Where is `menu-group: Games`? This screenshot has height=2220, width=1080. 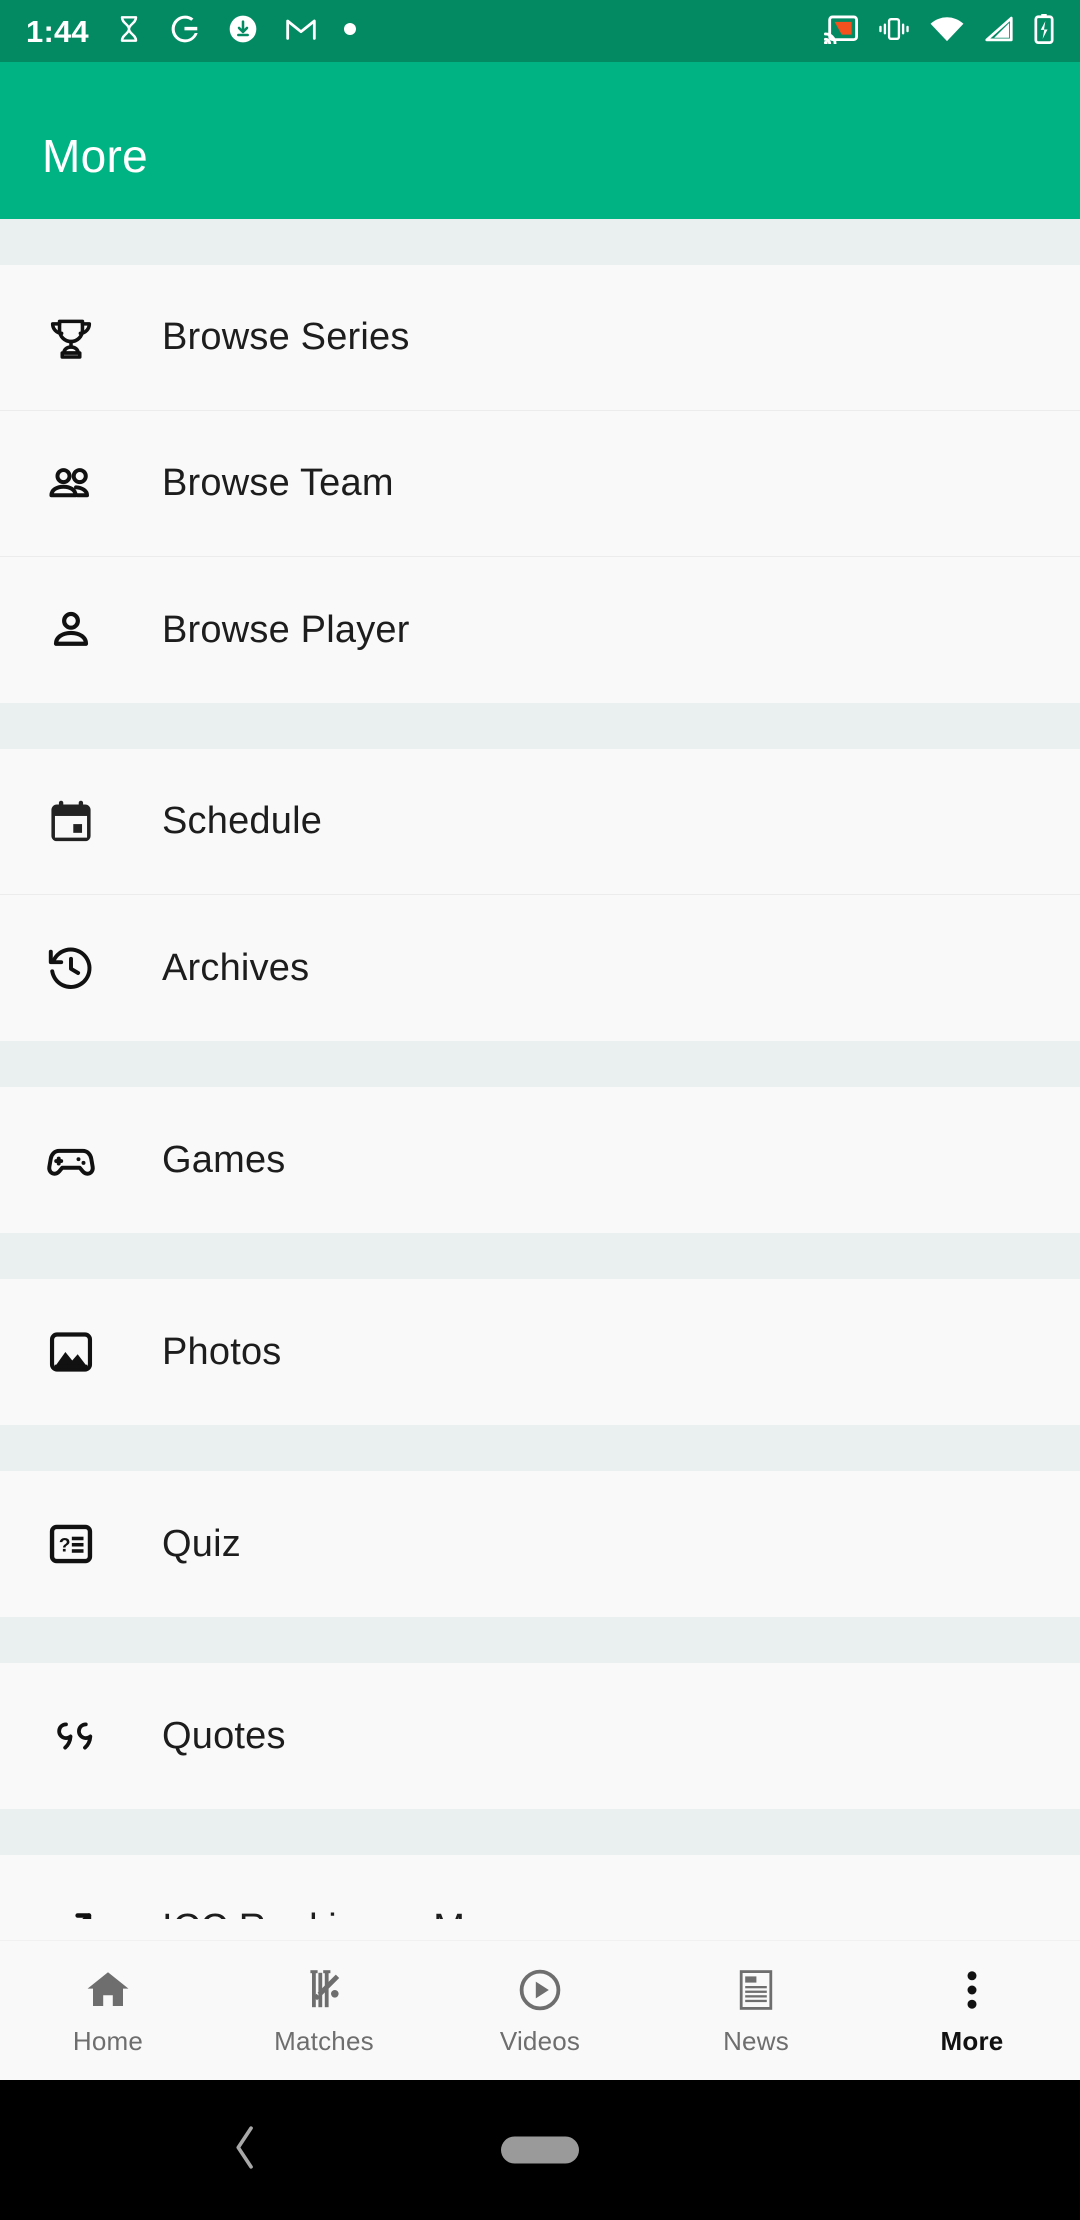 menu-group: Games is located at coordinates (540, 1160).